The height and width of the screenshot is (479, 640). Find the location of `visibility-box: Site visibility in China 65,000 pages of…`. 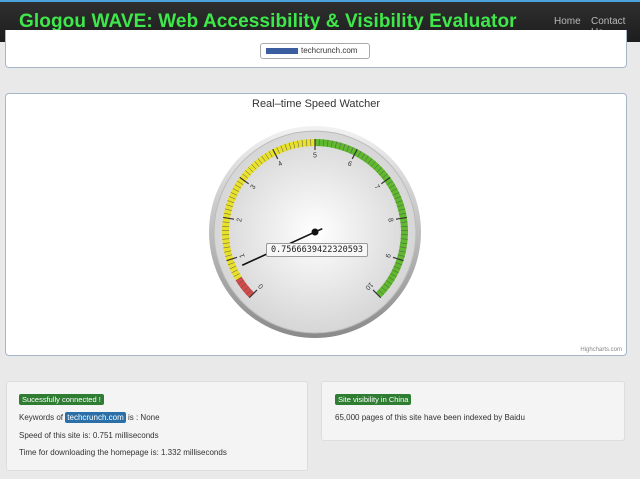

visibility-box: Site visibility in China 65,000 pages of… is located at coordinates (473, 411).